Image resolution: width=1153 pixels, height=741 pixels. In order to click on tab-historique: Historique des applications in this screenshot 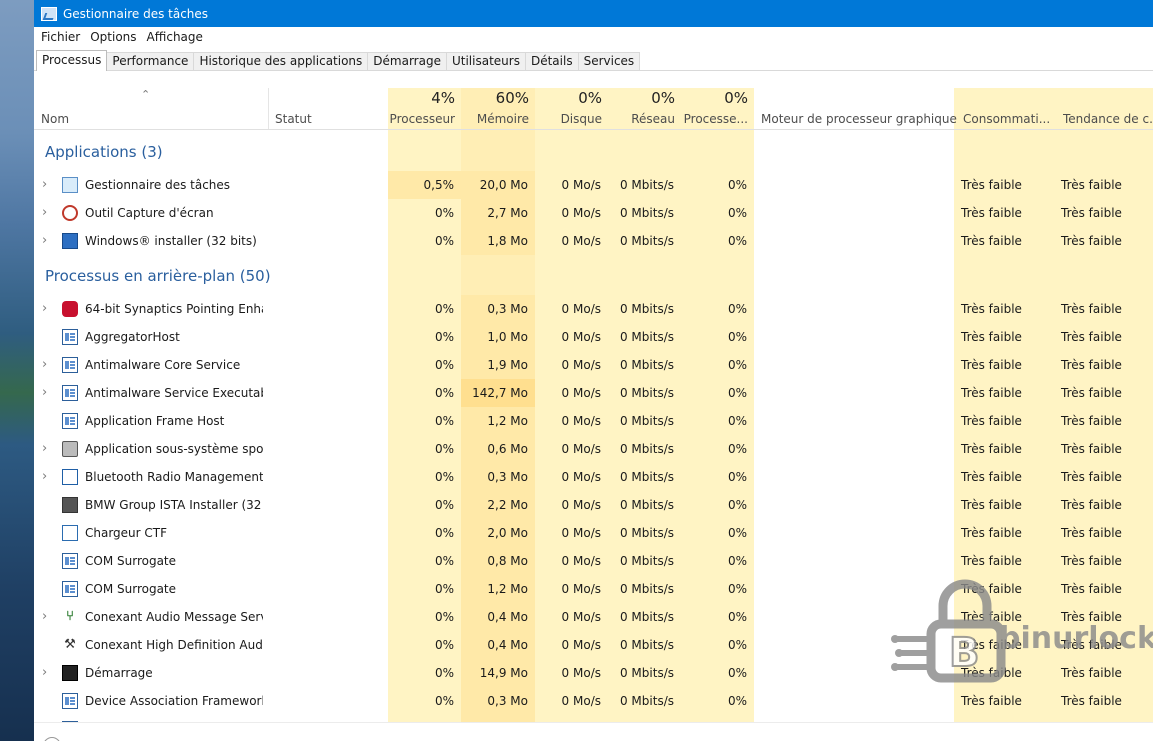, I will do `click(281, 61)`.